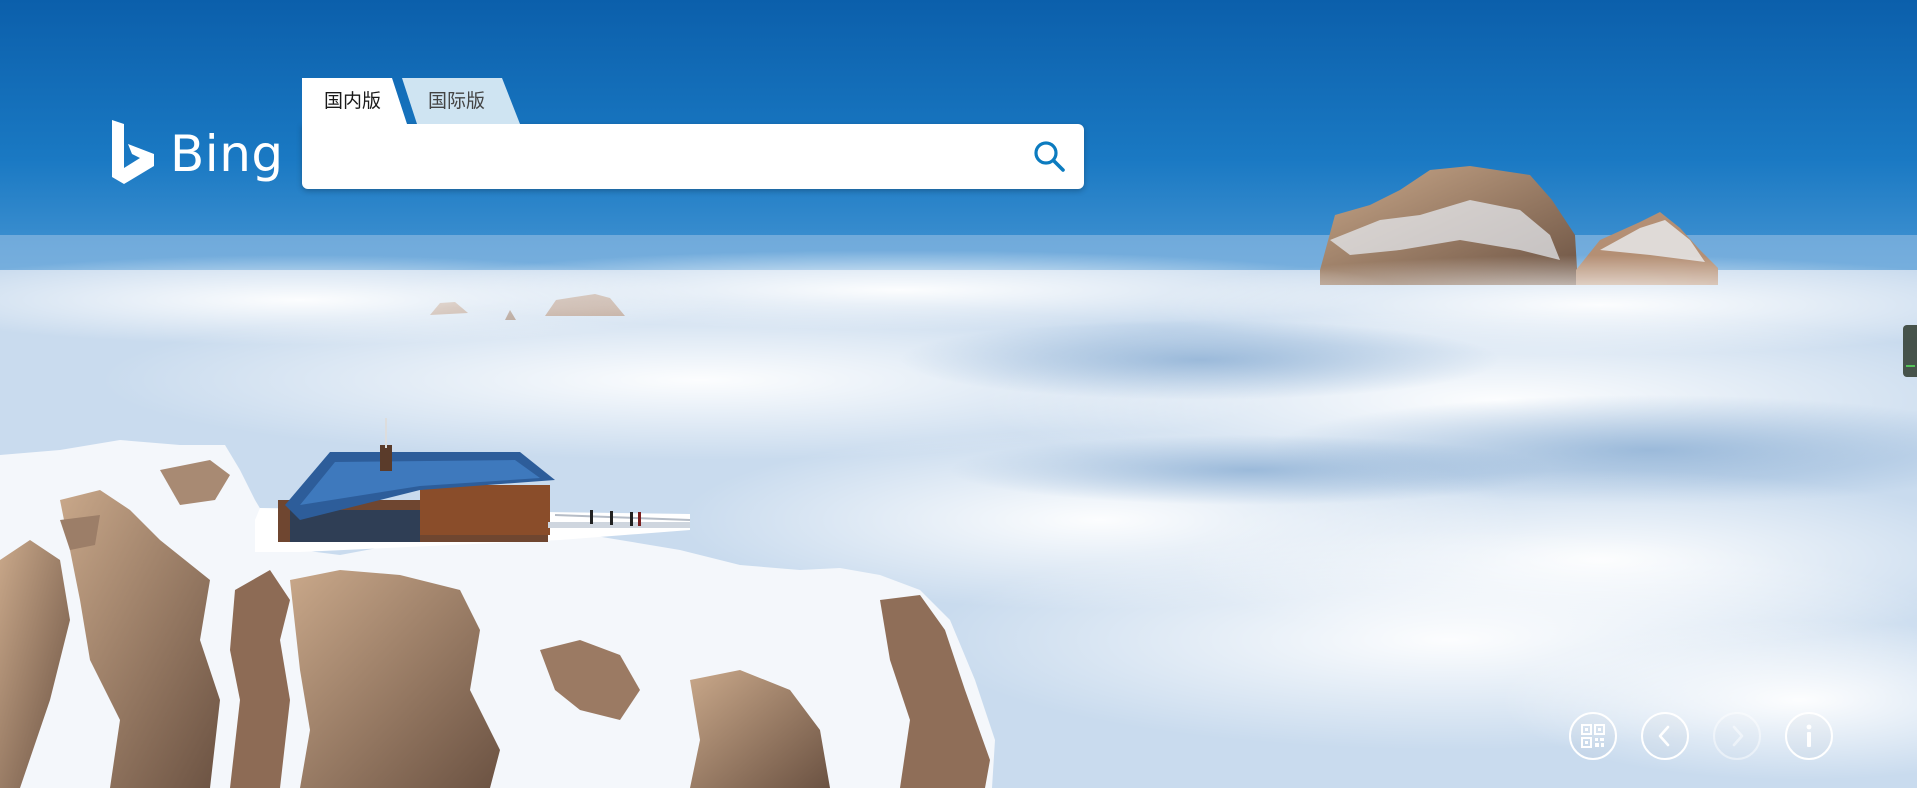 Image resolution: width=1917 pixels, height=788 pixels. I want to click on previous-image-button, so click(1665, 736).